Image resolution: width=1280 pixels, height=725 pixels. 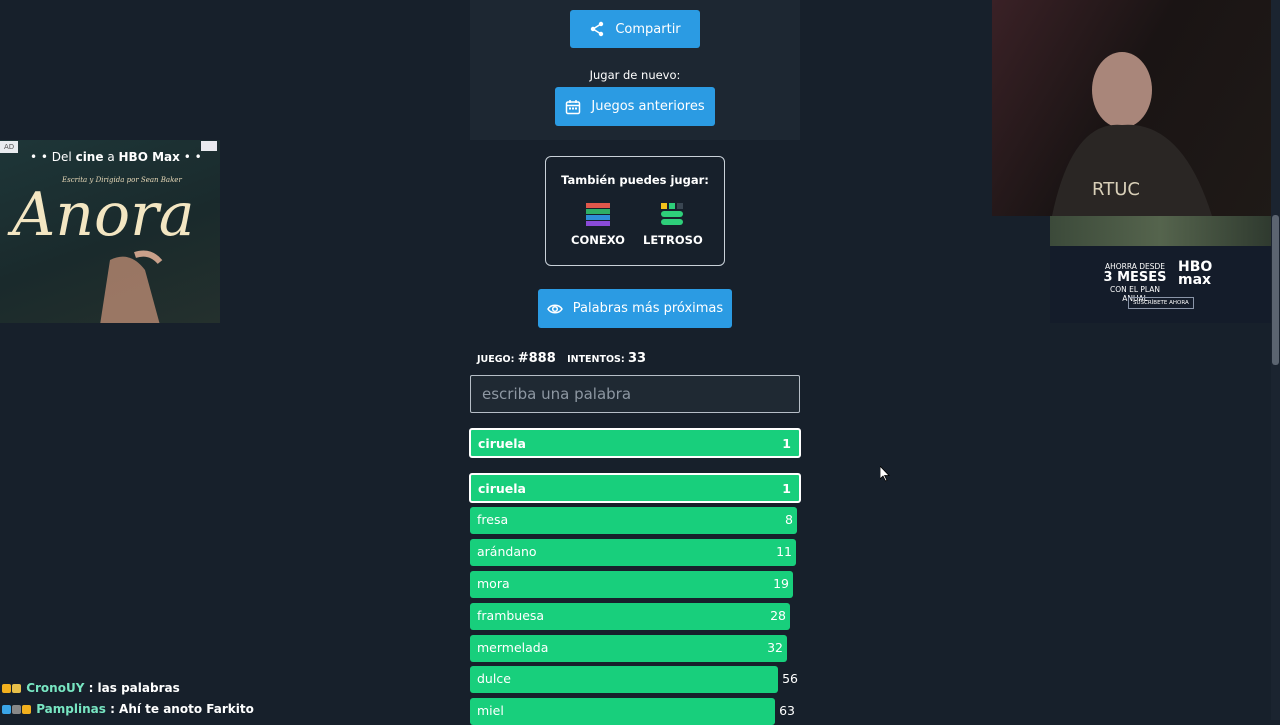 I want to click on webcam-overlay: RTUC, so click(x=1136, y=108).